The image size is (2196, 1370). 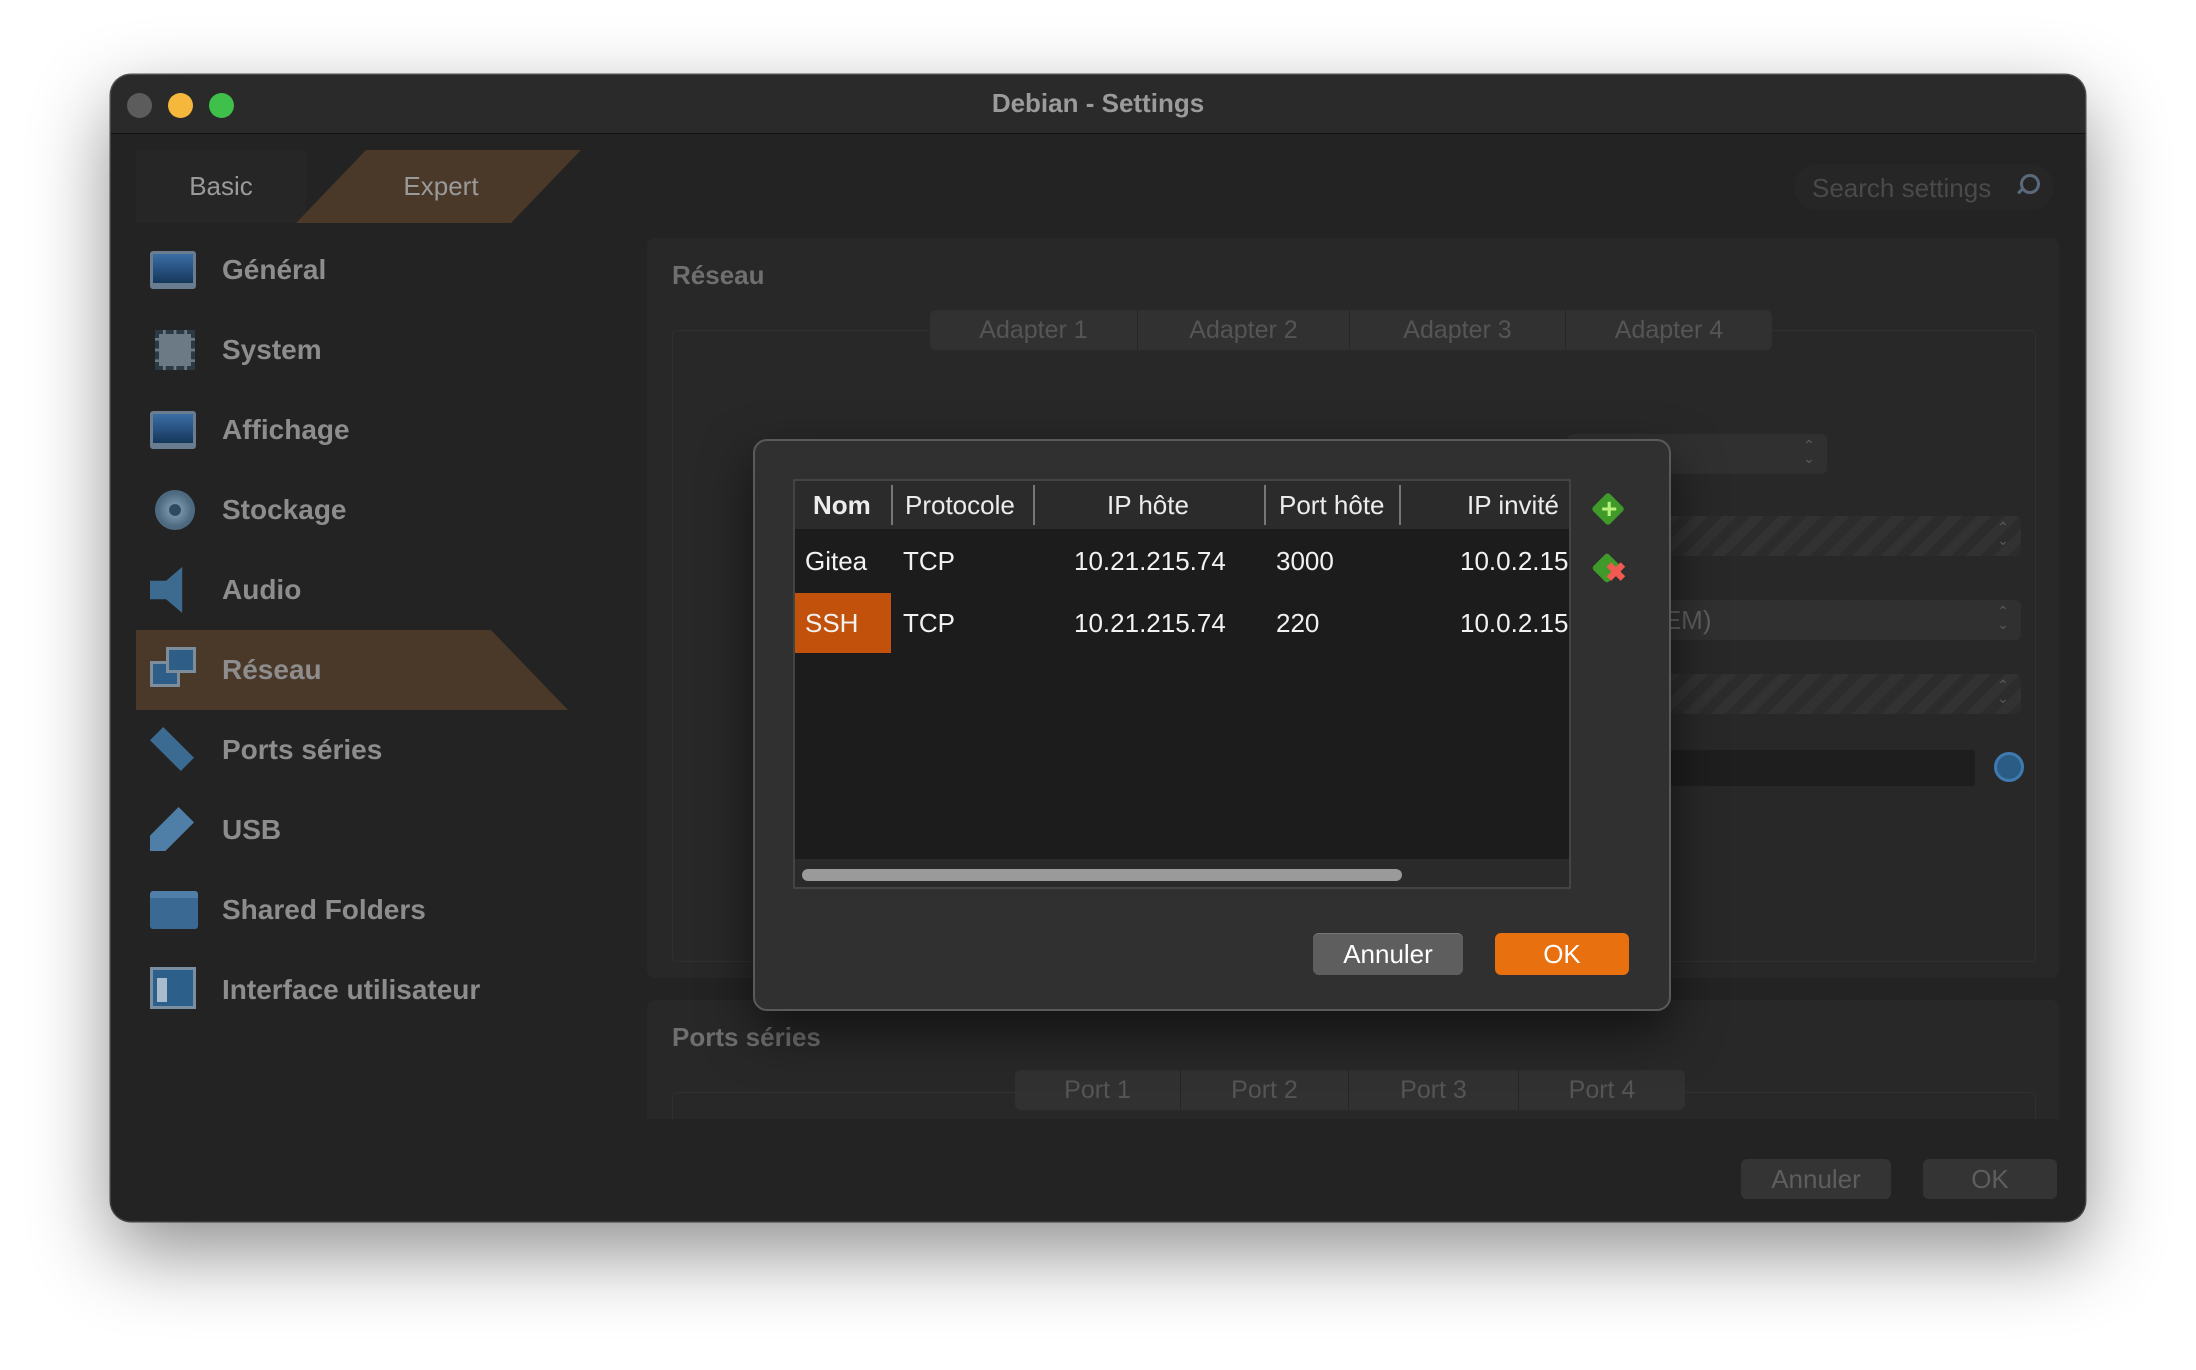 What do you see at coordinates (960, 505) in the screenshot?
I see `column-header-protocol: Protocole` at bounding box center [960, 505].